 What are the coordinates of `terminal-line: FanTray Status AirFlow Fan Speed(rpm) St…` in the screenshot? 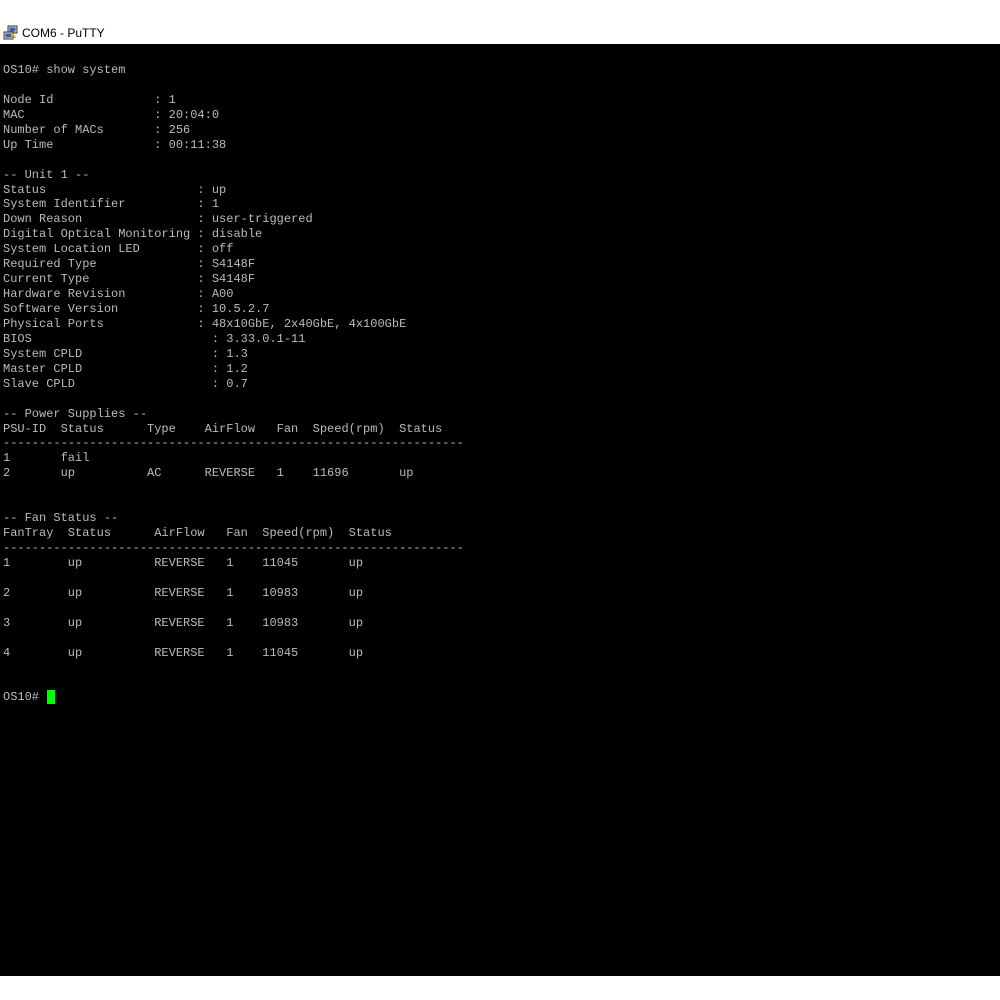 It's located at (197, 533).